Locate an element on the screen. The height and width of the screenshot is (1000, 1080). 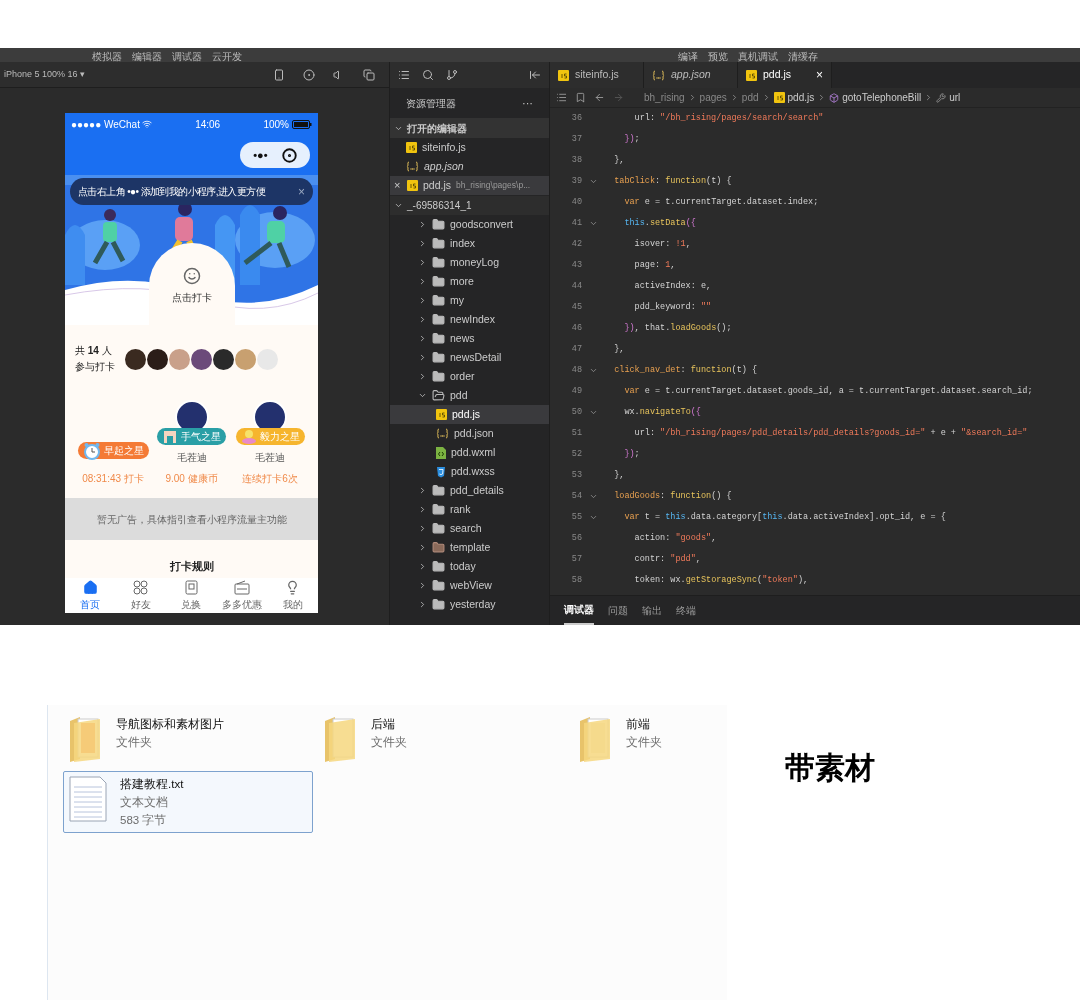
tree-item: today is located at coordinates (469, 566).